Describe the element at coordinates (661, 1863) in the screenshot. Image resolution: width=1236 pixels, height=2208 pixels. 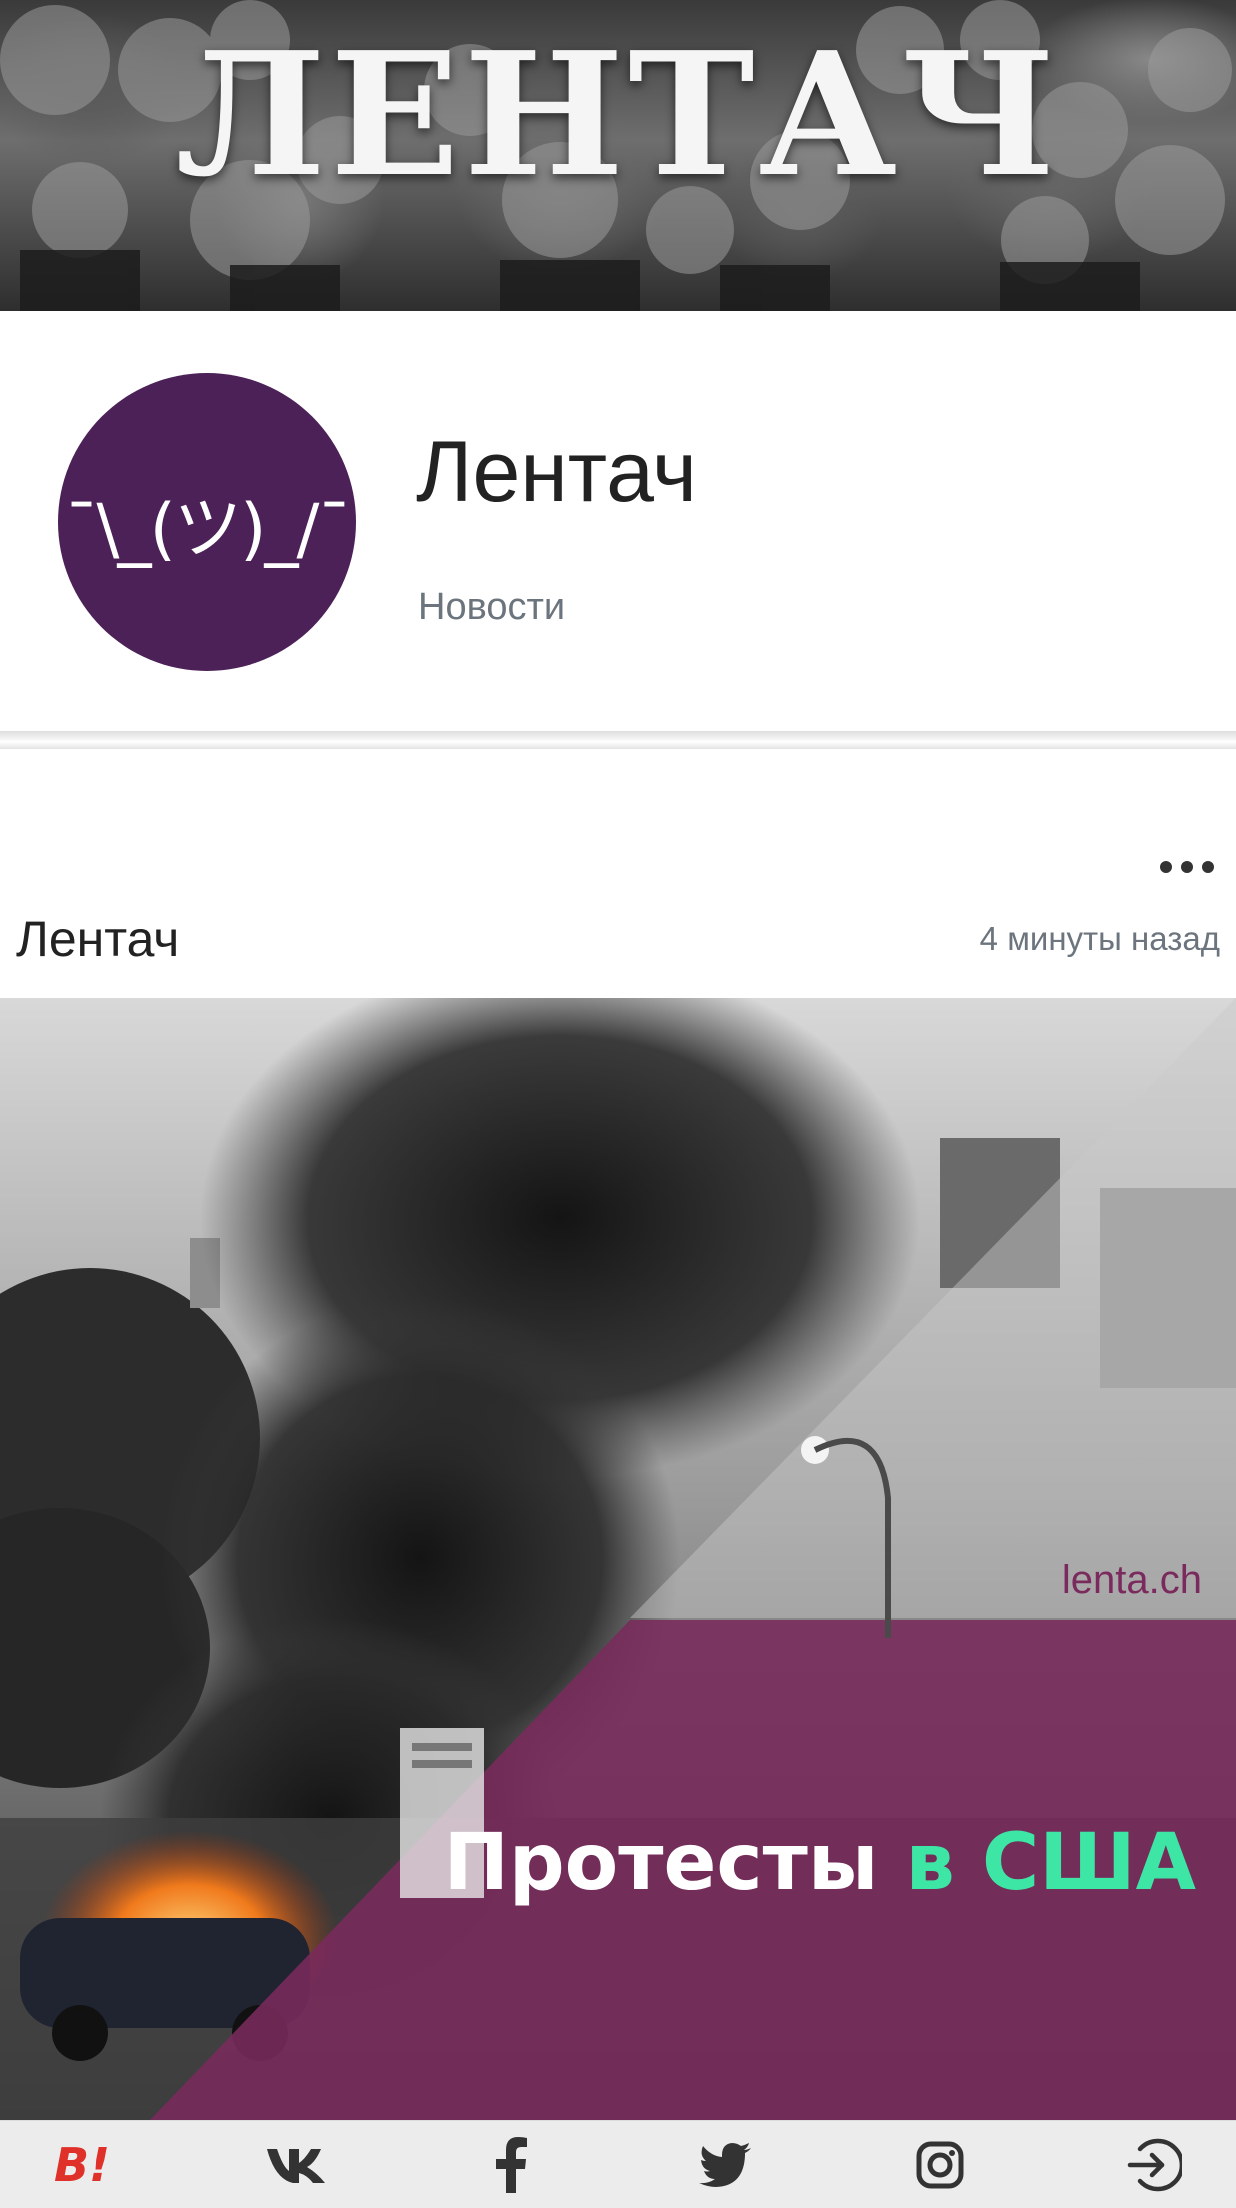
I see `headline-main: Протесты` at that location.